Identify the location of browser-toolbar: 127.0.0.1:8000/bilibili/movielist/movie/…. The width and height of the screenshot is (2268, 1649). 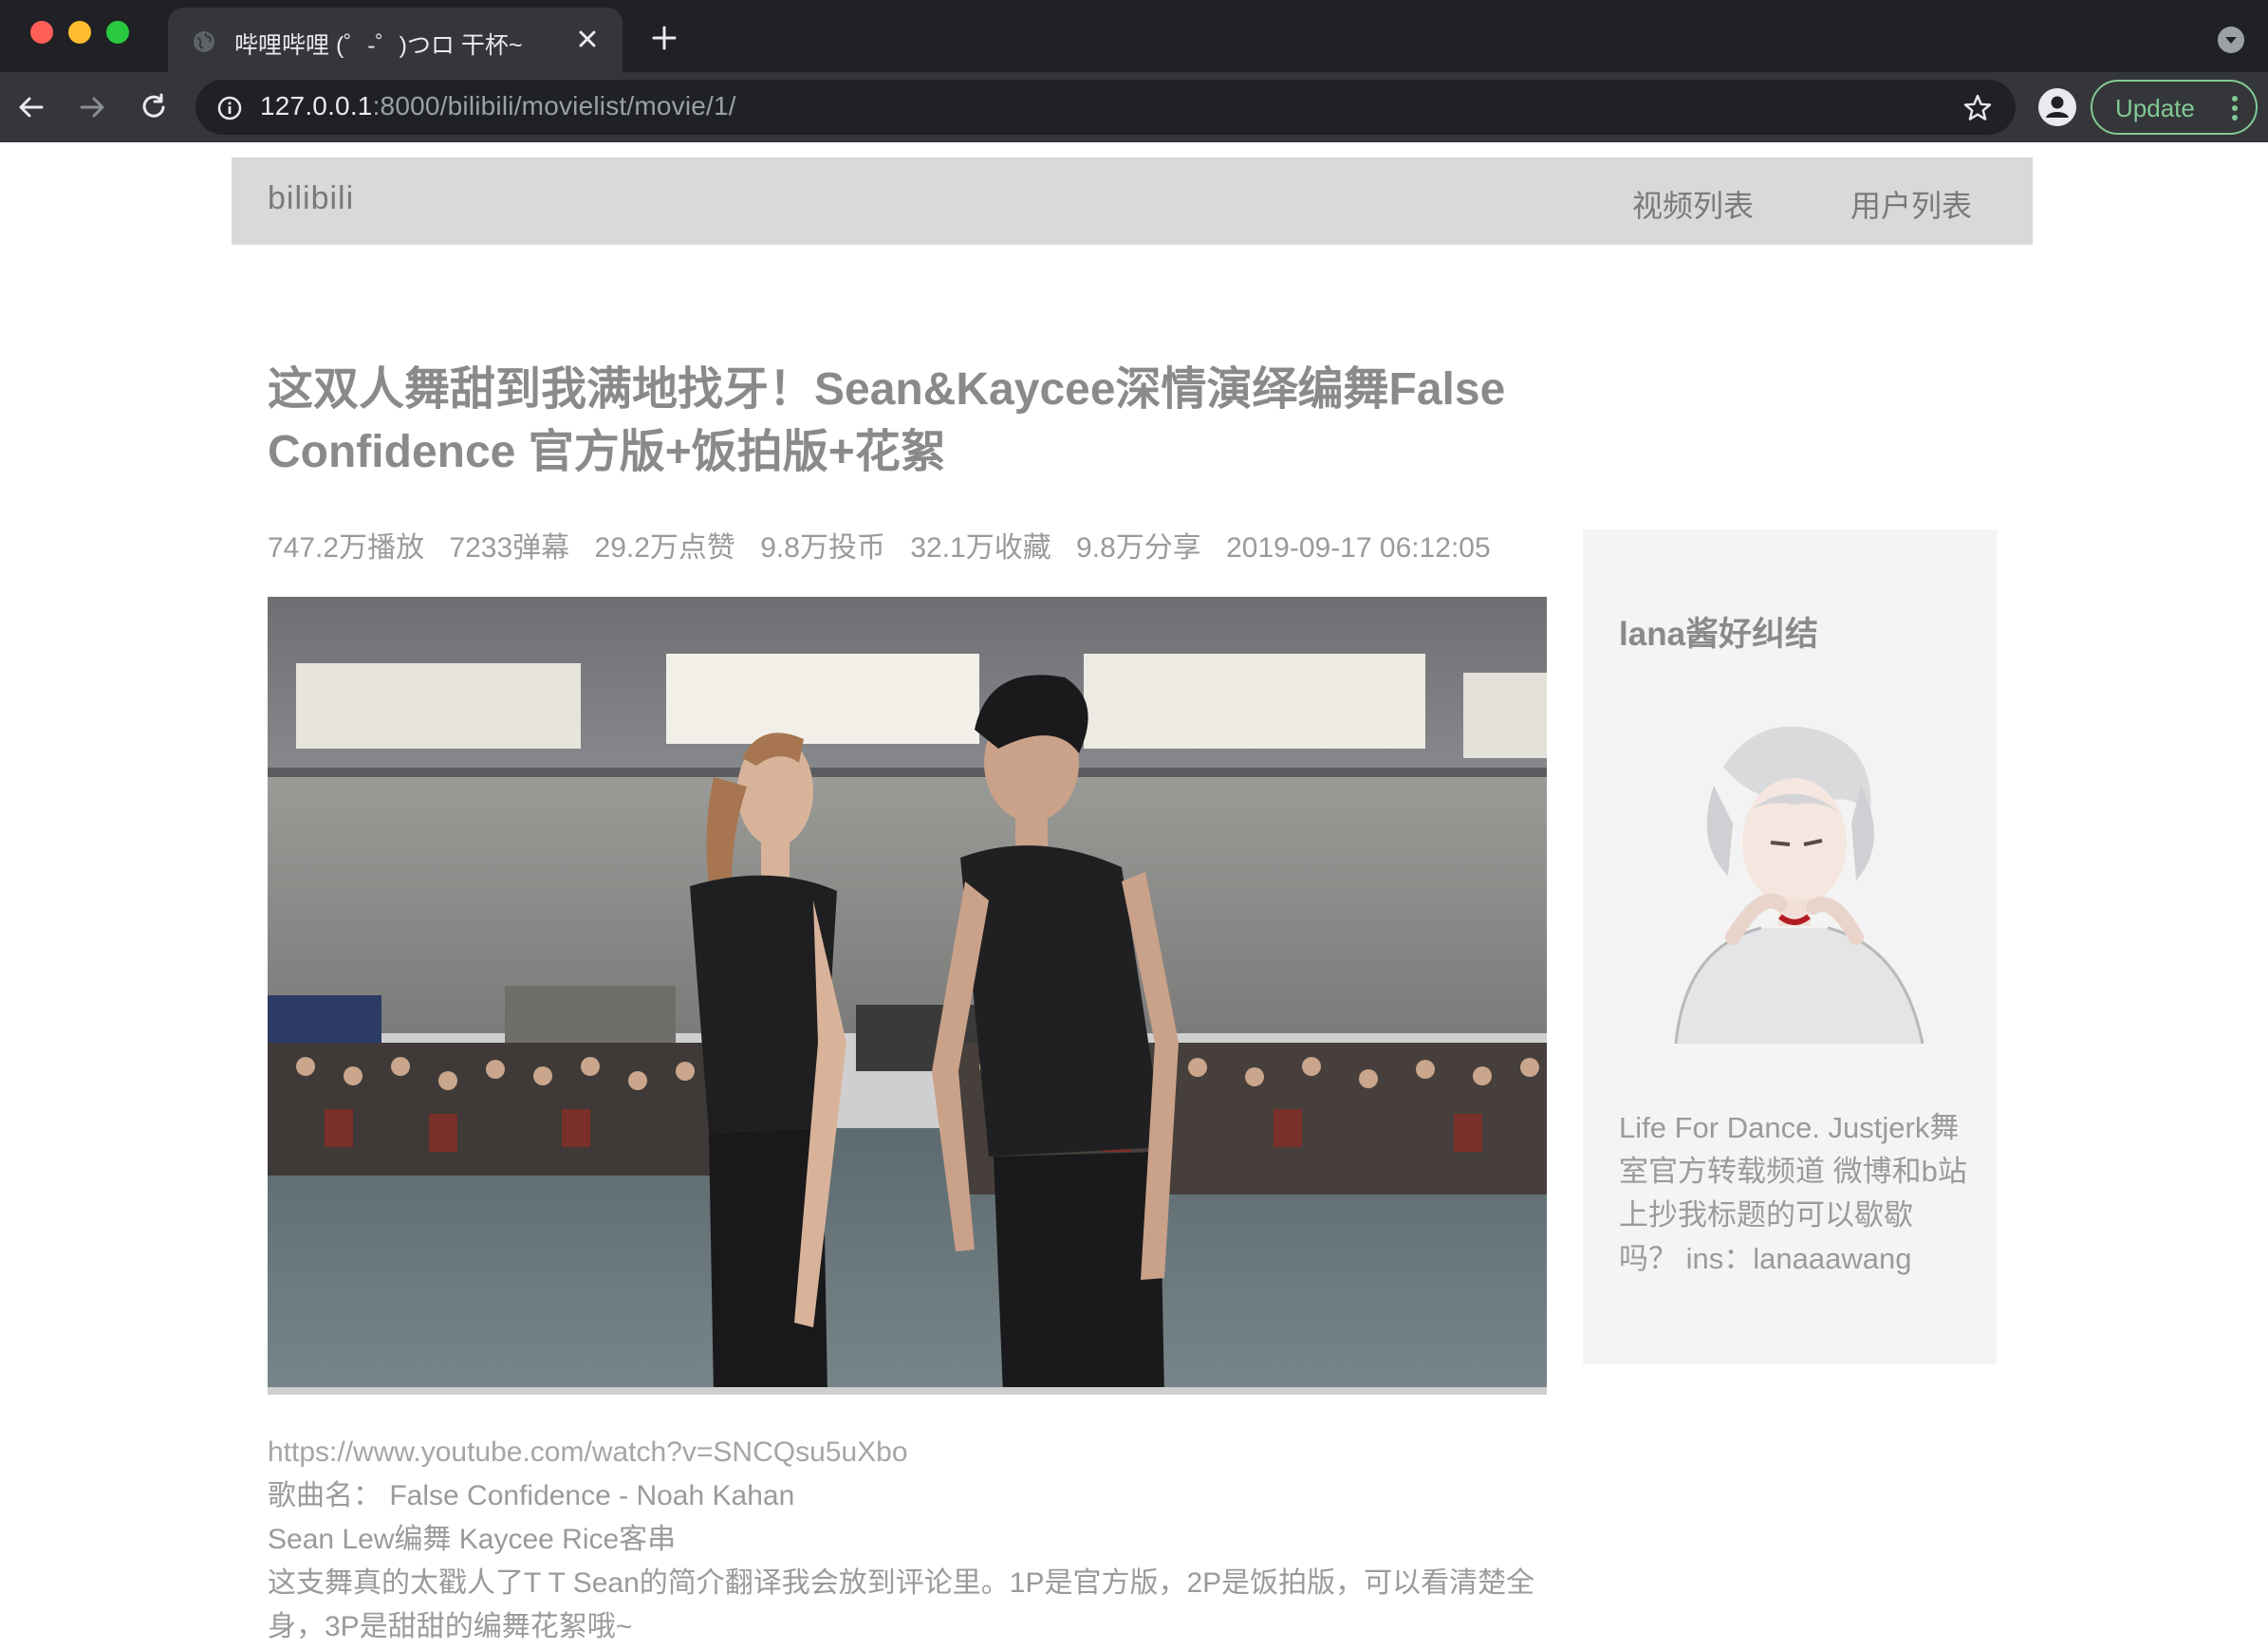
(1134, 107).